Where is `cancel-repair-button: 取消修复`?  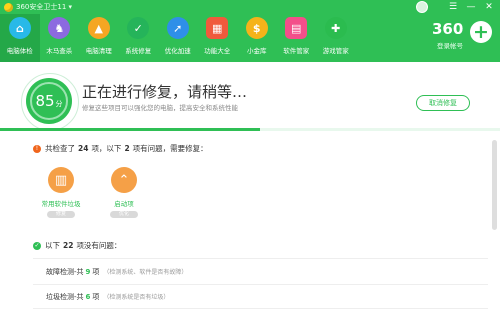
cancel-repair-button: 取消修复 is located at coordinates (443, 103).